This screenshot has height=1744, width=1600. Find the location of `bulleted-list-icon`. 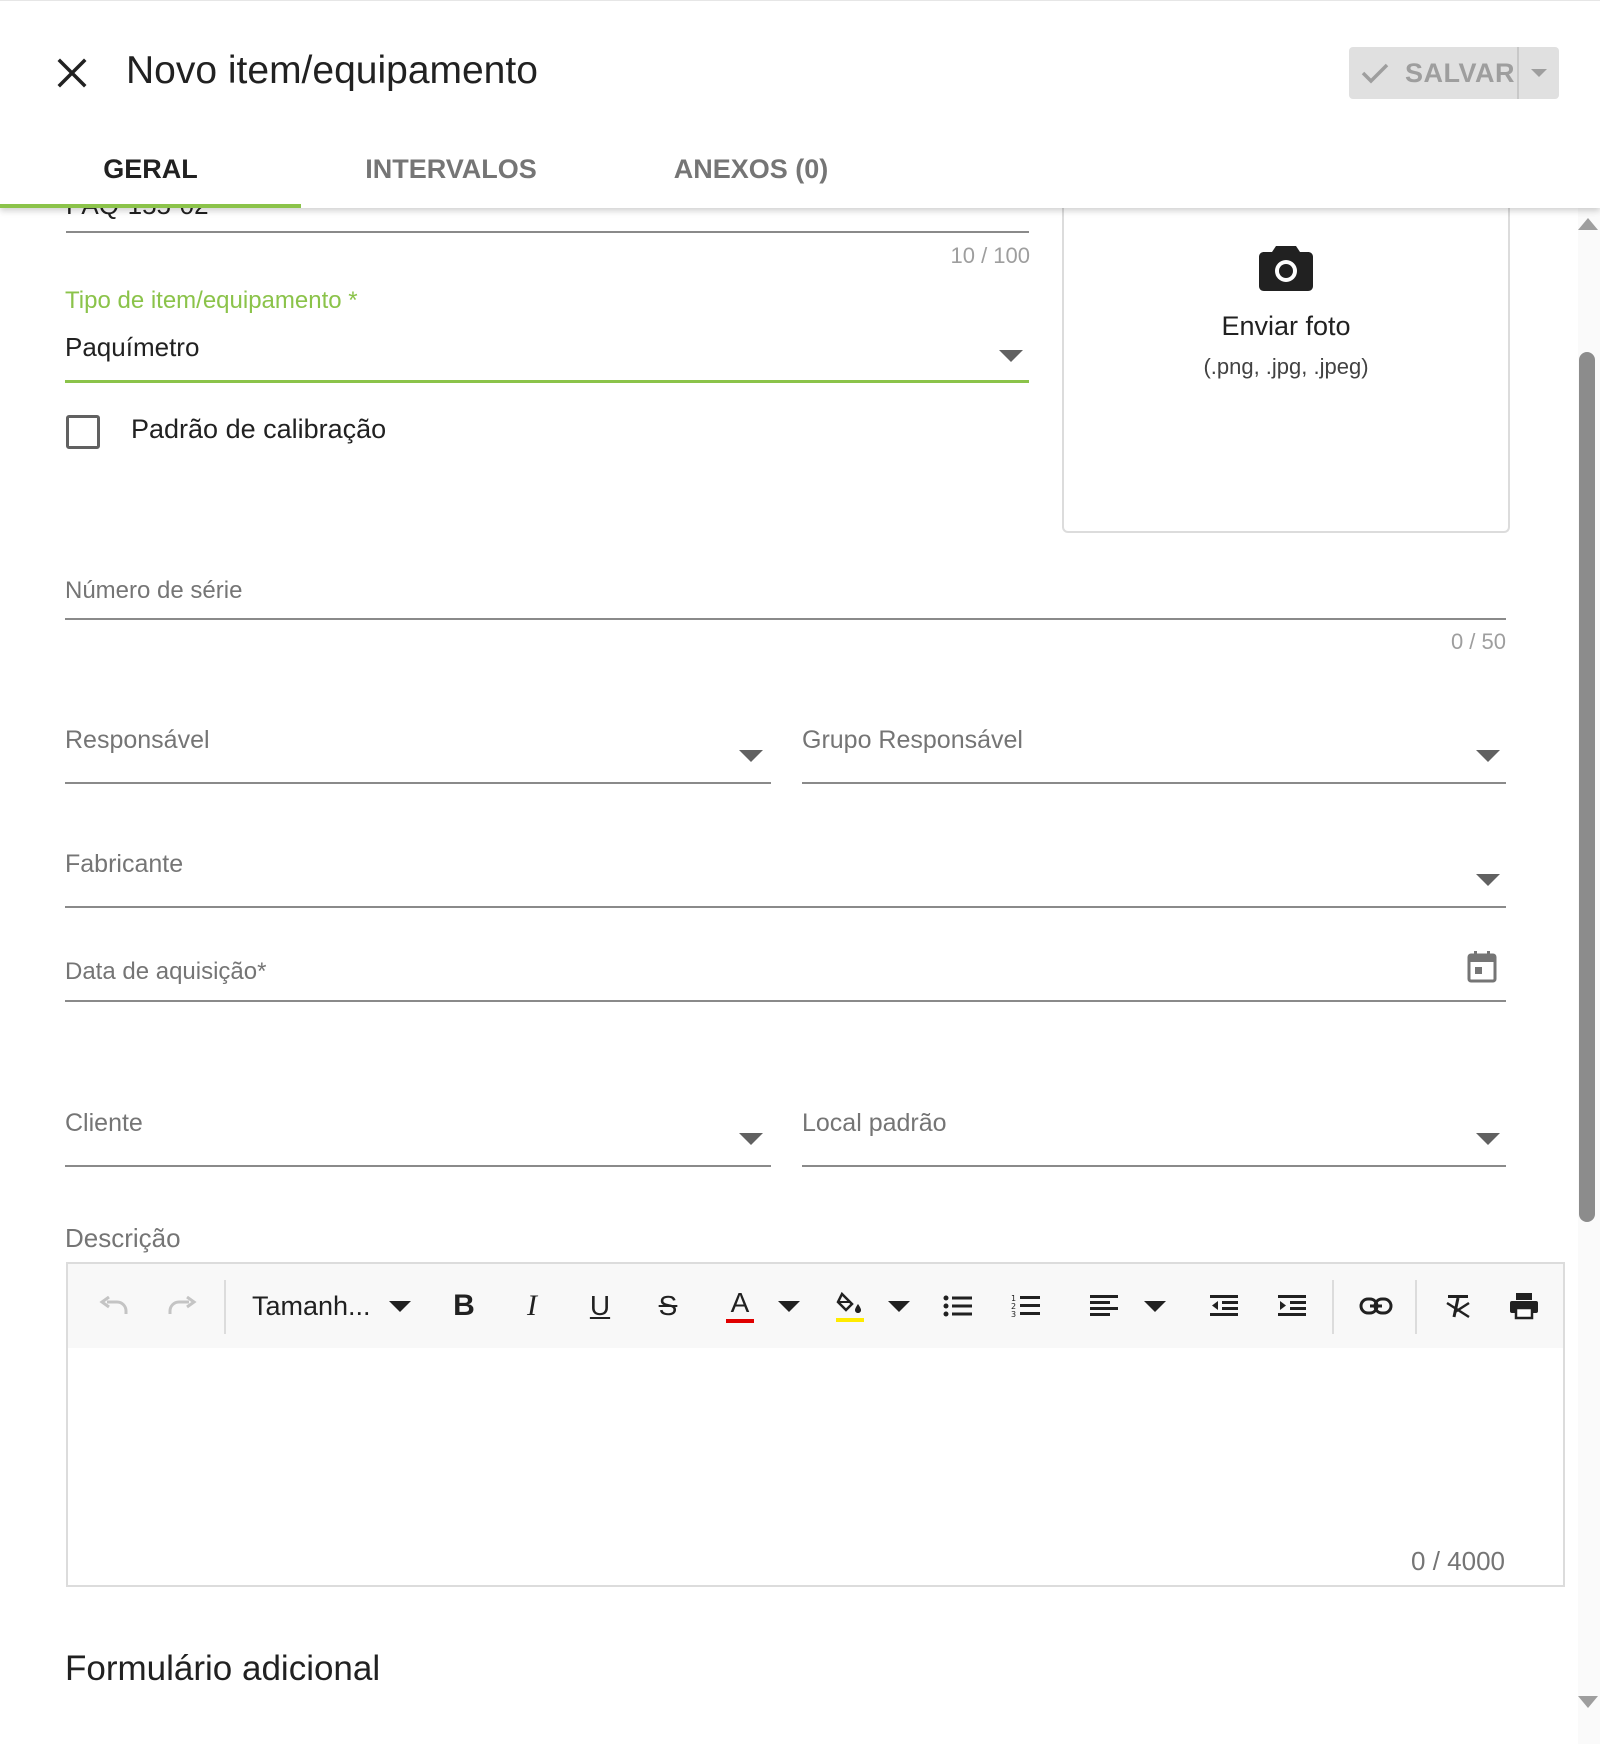

bulleted-list-icon is located at coordinates (958, 1306).